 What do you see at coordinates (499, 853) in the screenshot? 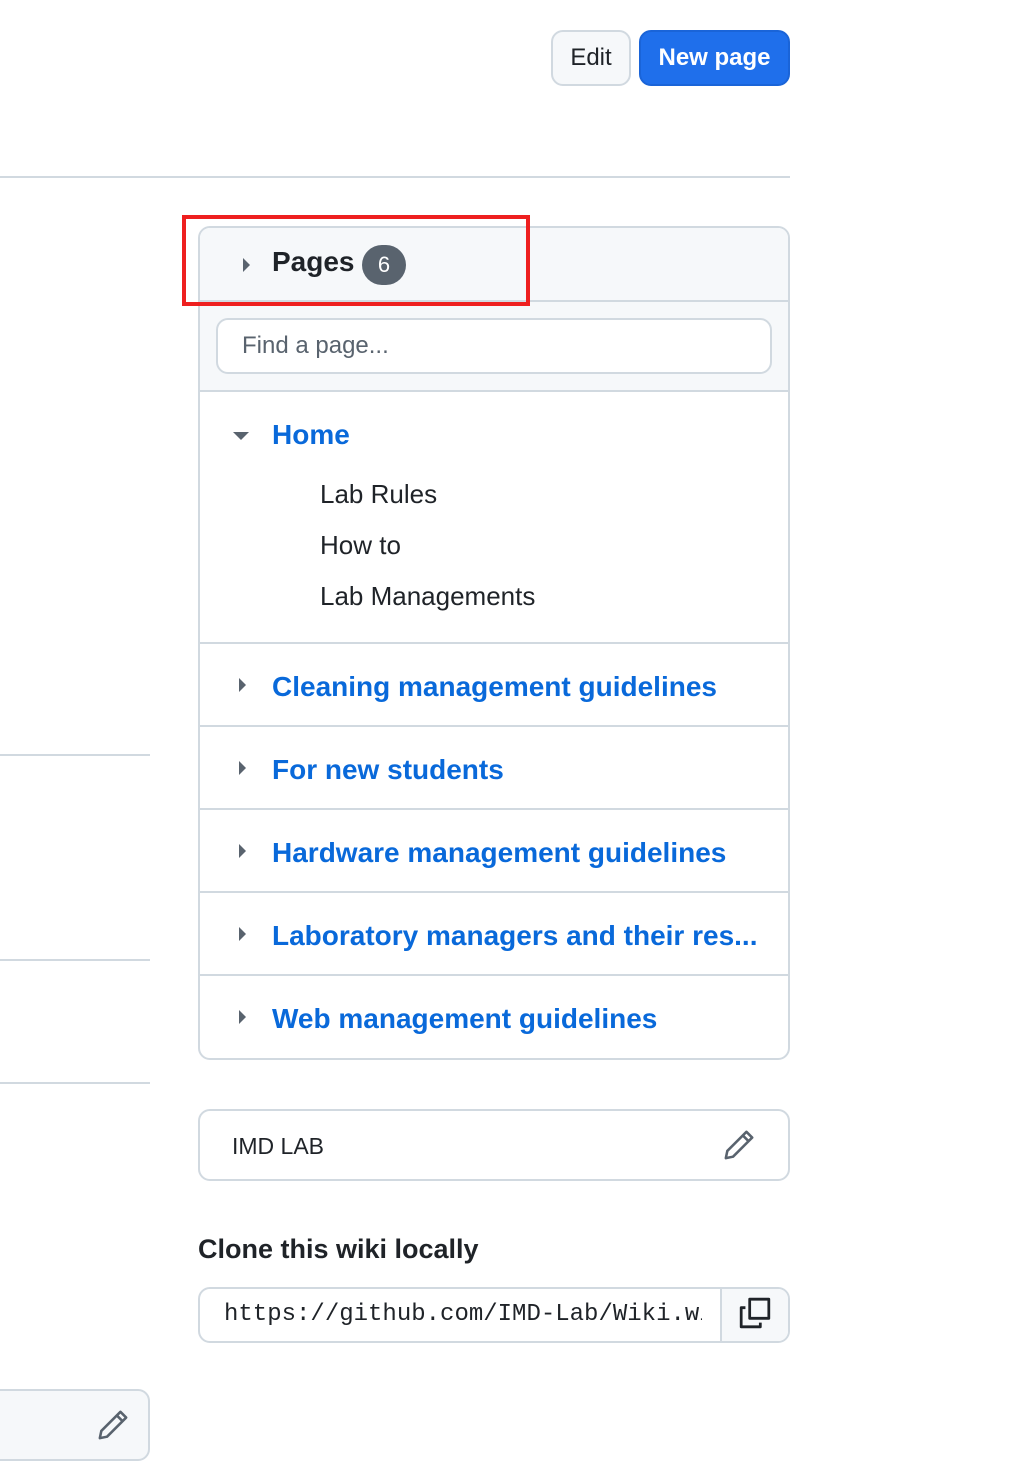
I see `page-link-hardware-management-guidelines: Hardware management guidelines` at bounding box center [499, 853].